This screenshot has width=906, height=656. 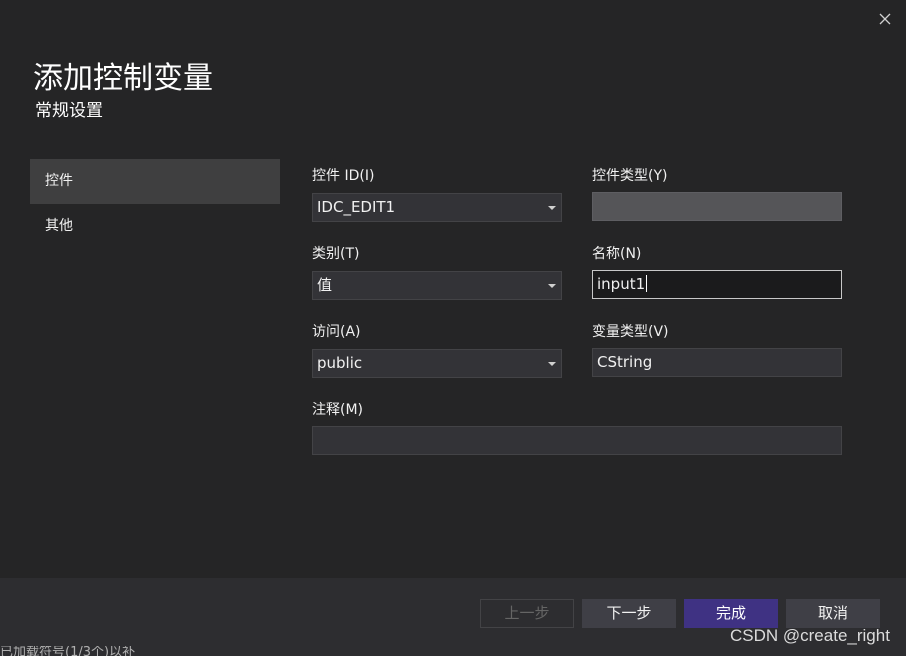 What do you see at coordinates (731, 613) in the screenshot?
I see `finish-button: 完成` at bounding box center [731, 613].